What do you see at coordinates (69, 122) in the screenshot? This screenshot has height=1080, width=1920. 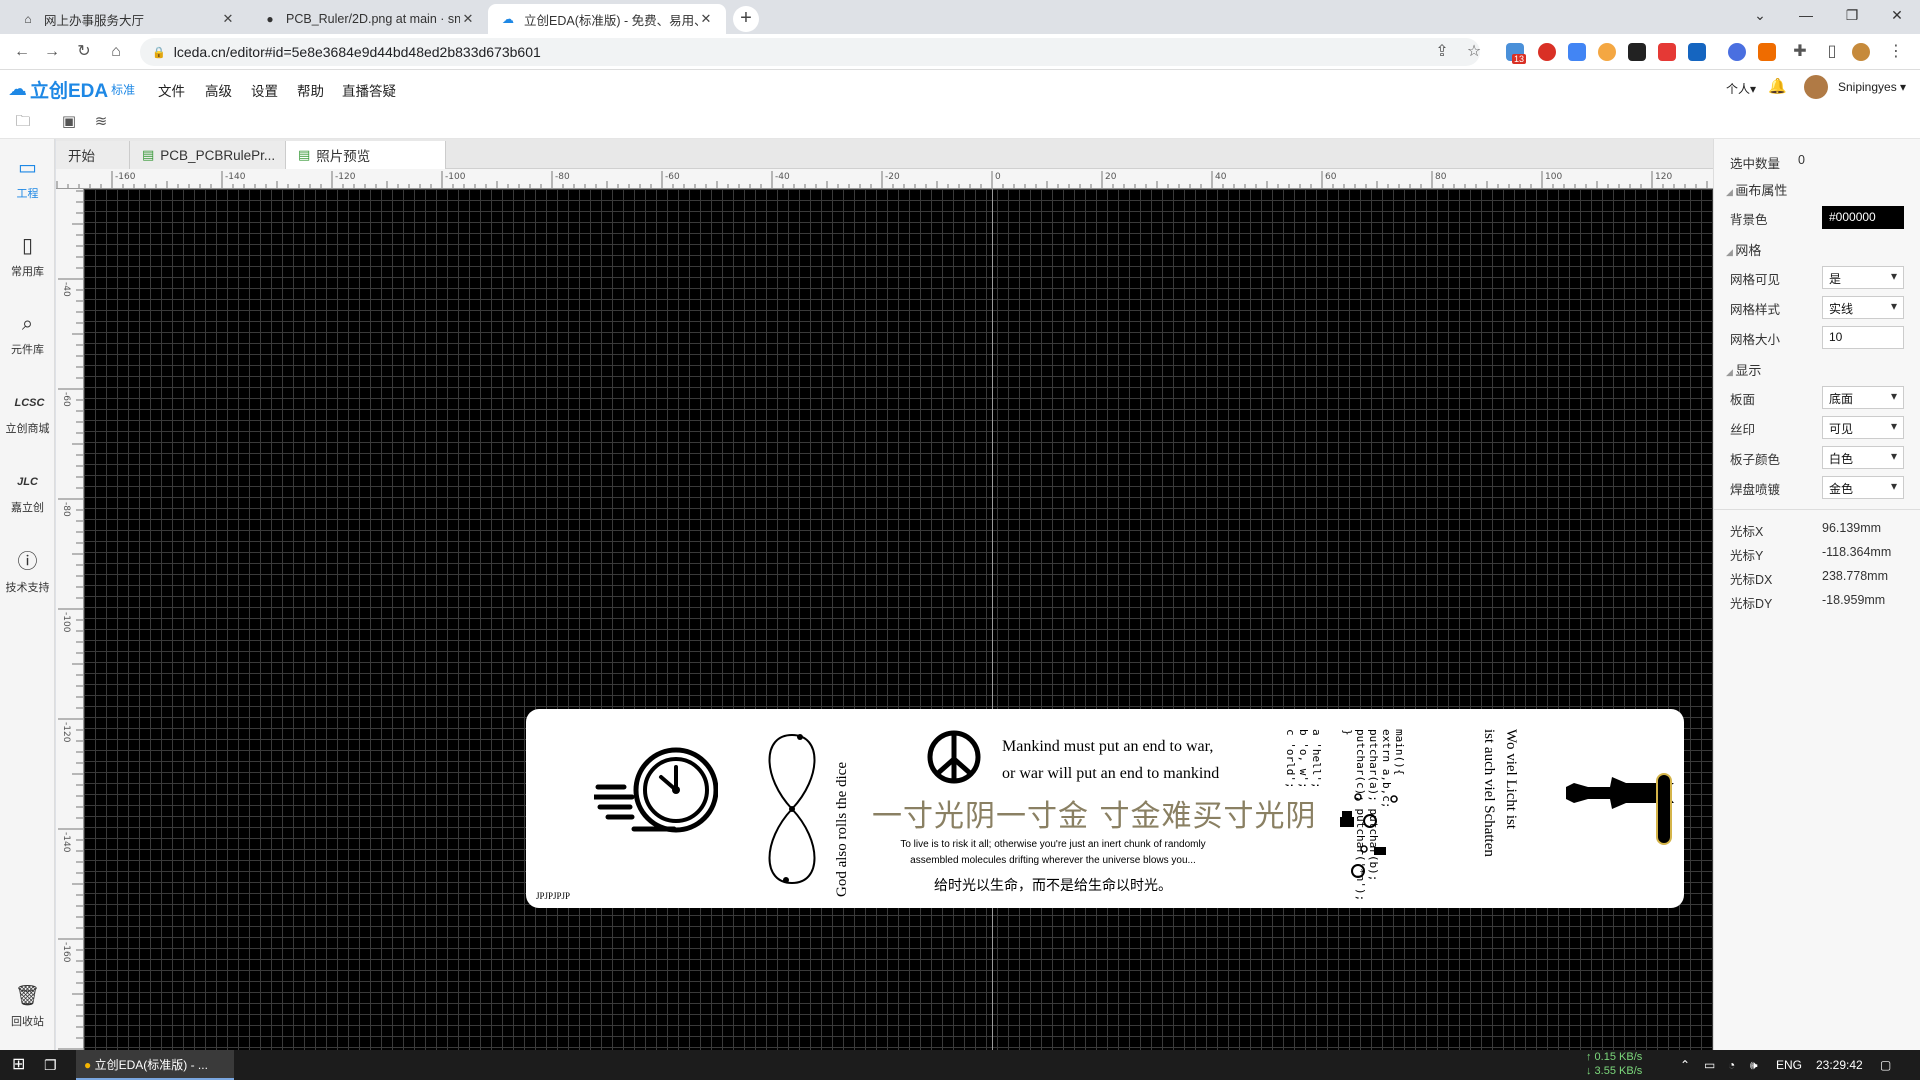 I see `image-icon: ▣` at bounding box center [69, 122].